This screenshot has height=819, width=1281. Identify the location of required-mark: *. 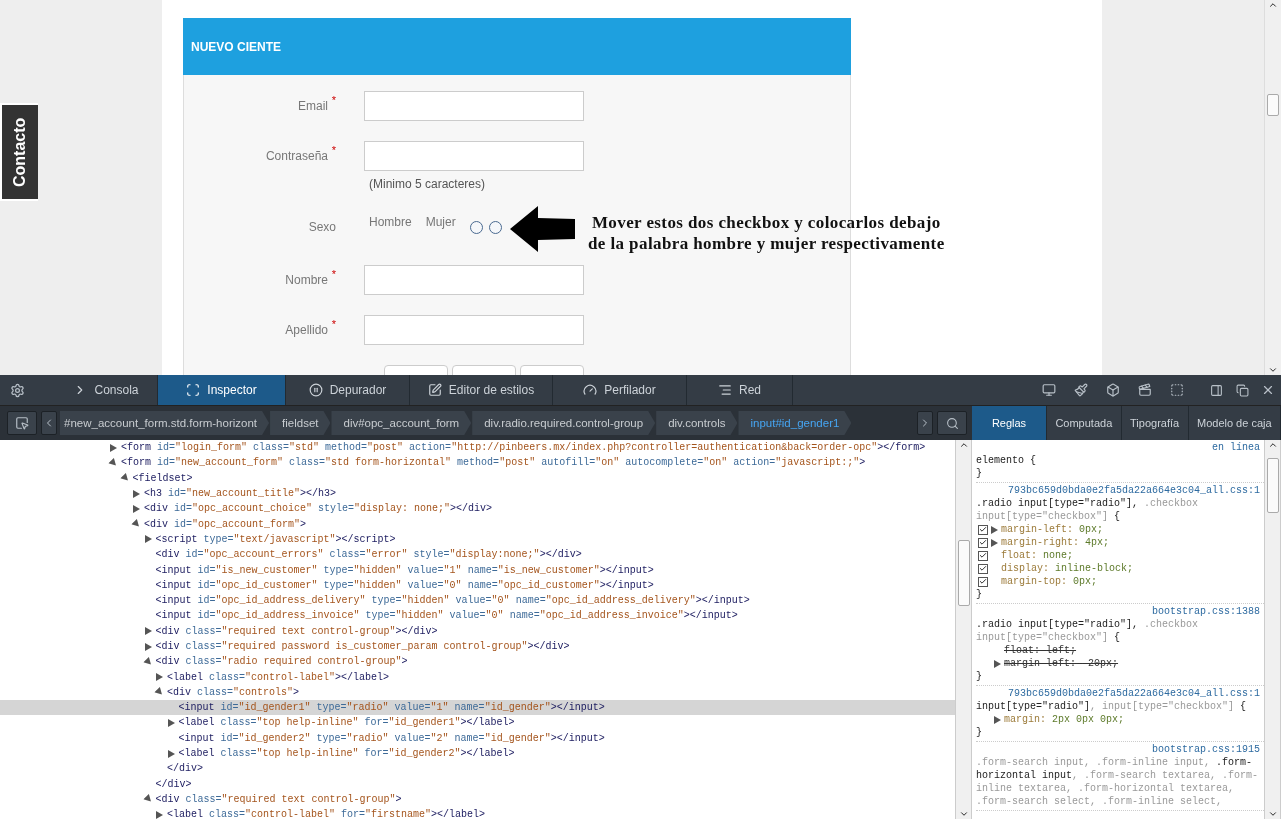
(333, 324).